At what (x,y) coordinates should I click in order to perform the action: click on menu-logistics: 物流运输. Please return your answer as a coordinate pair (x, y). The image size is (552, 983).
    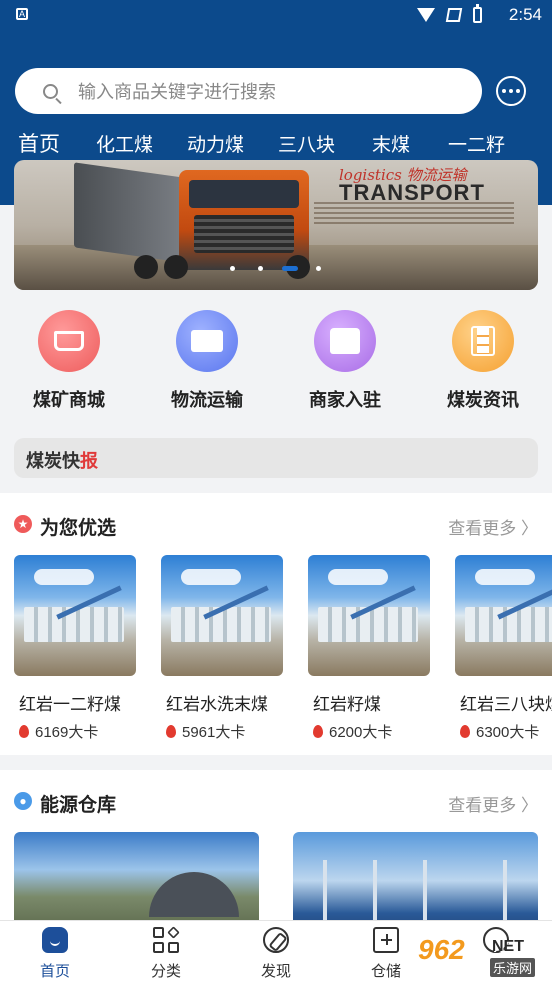
    Looking at the image, I should click on (207, 361).